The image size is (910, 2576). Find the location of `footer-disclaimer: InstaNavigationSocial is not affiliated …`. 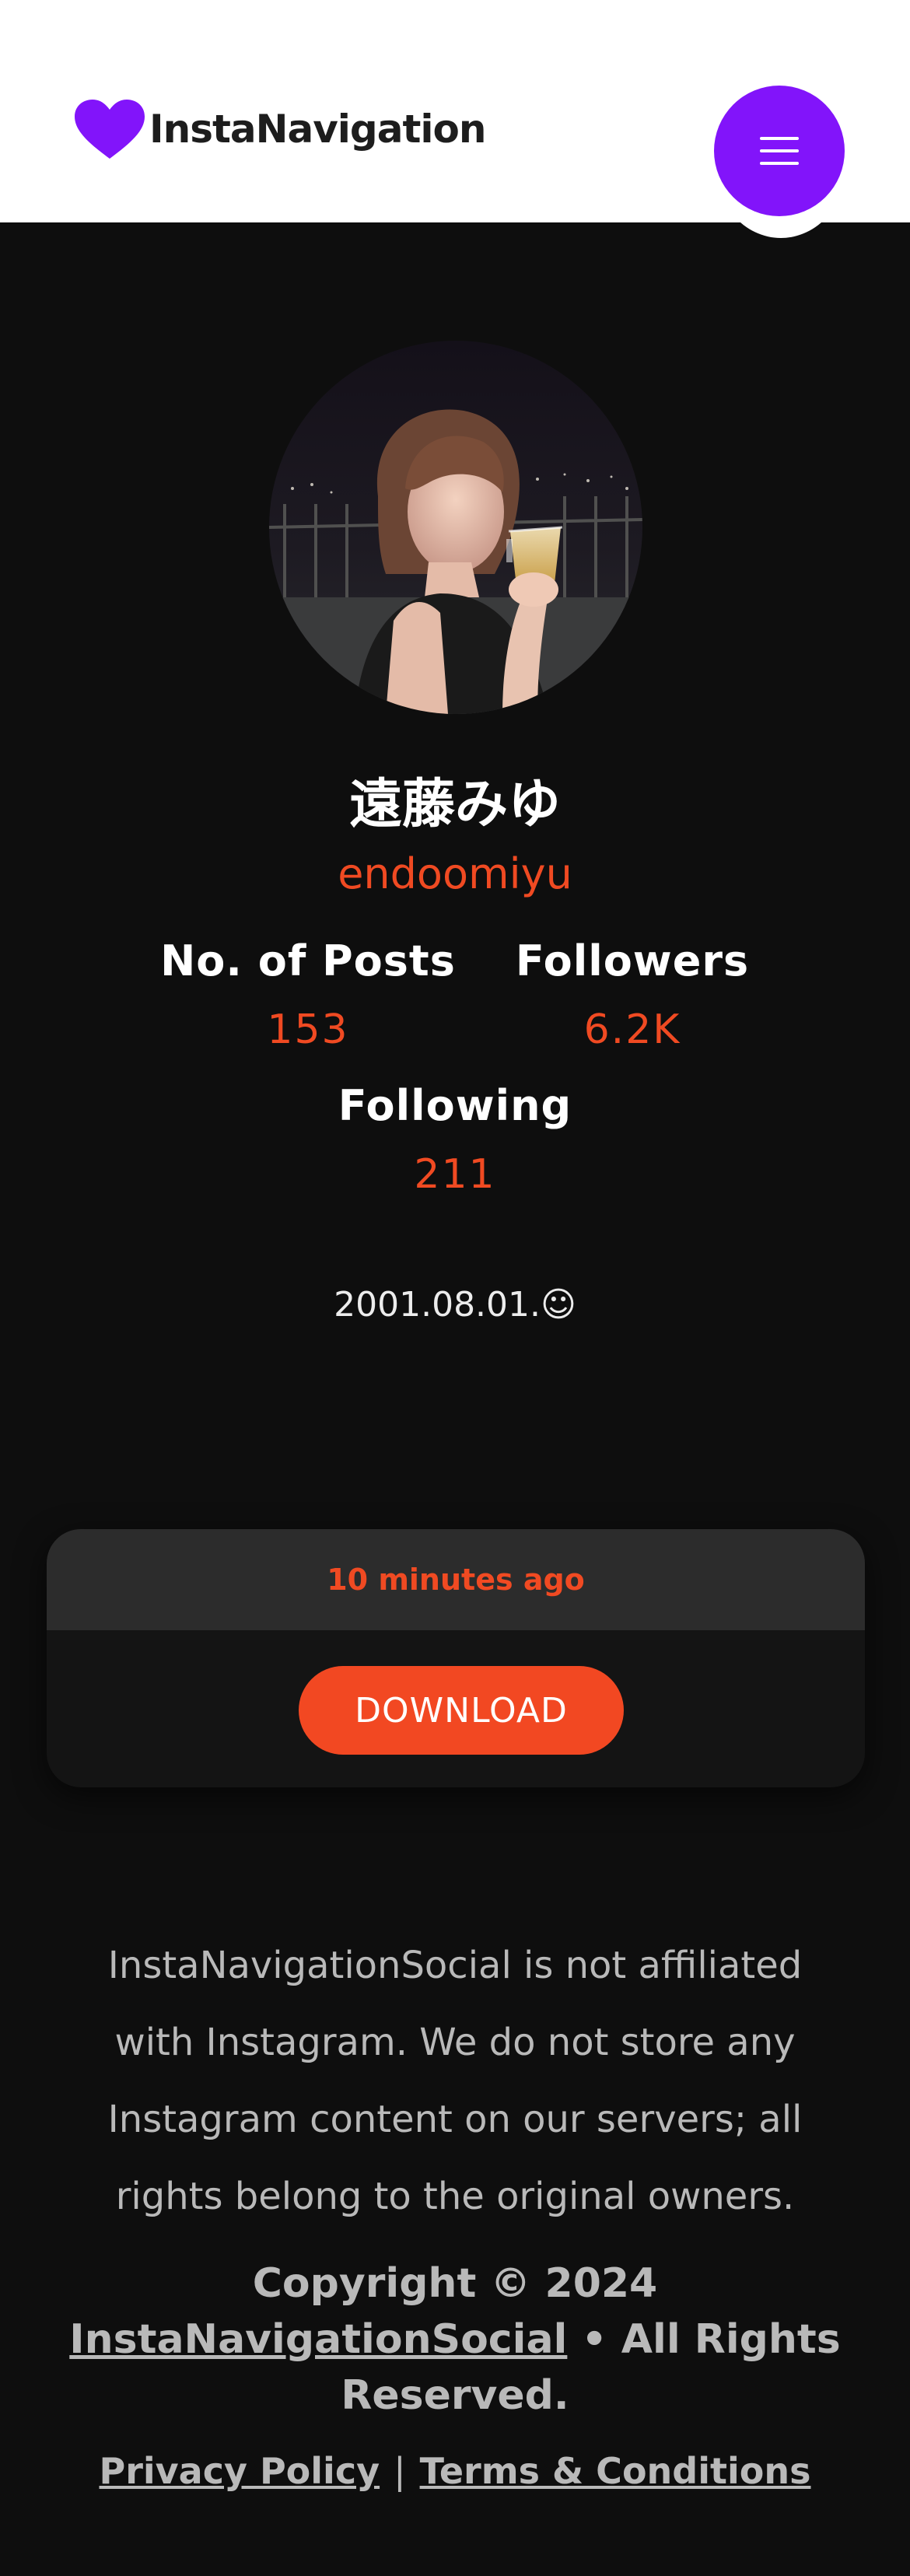

footer-disclaimer: InstaNavigationSocial is not affiliated … is located at coordinates (455, 2081).